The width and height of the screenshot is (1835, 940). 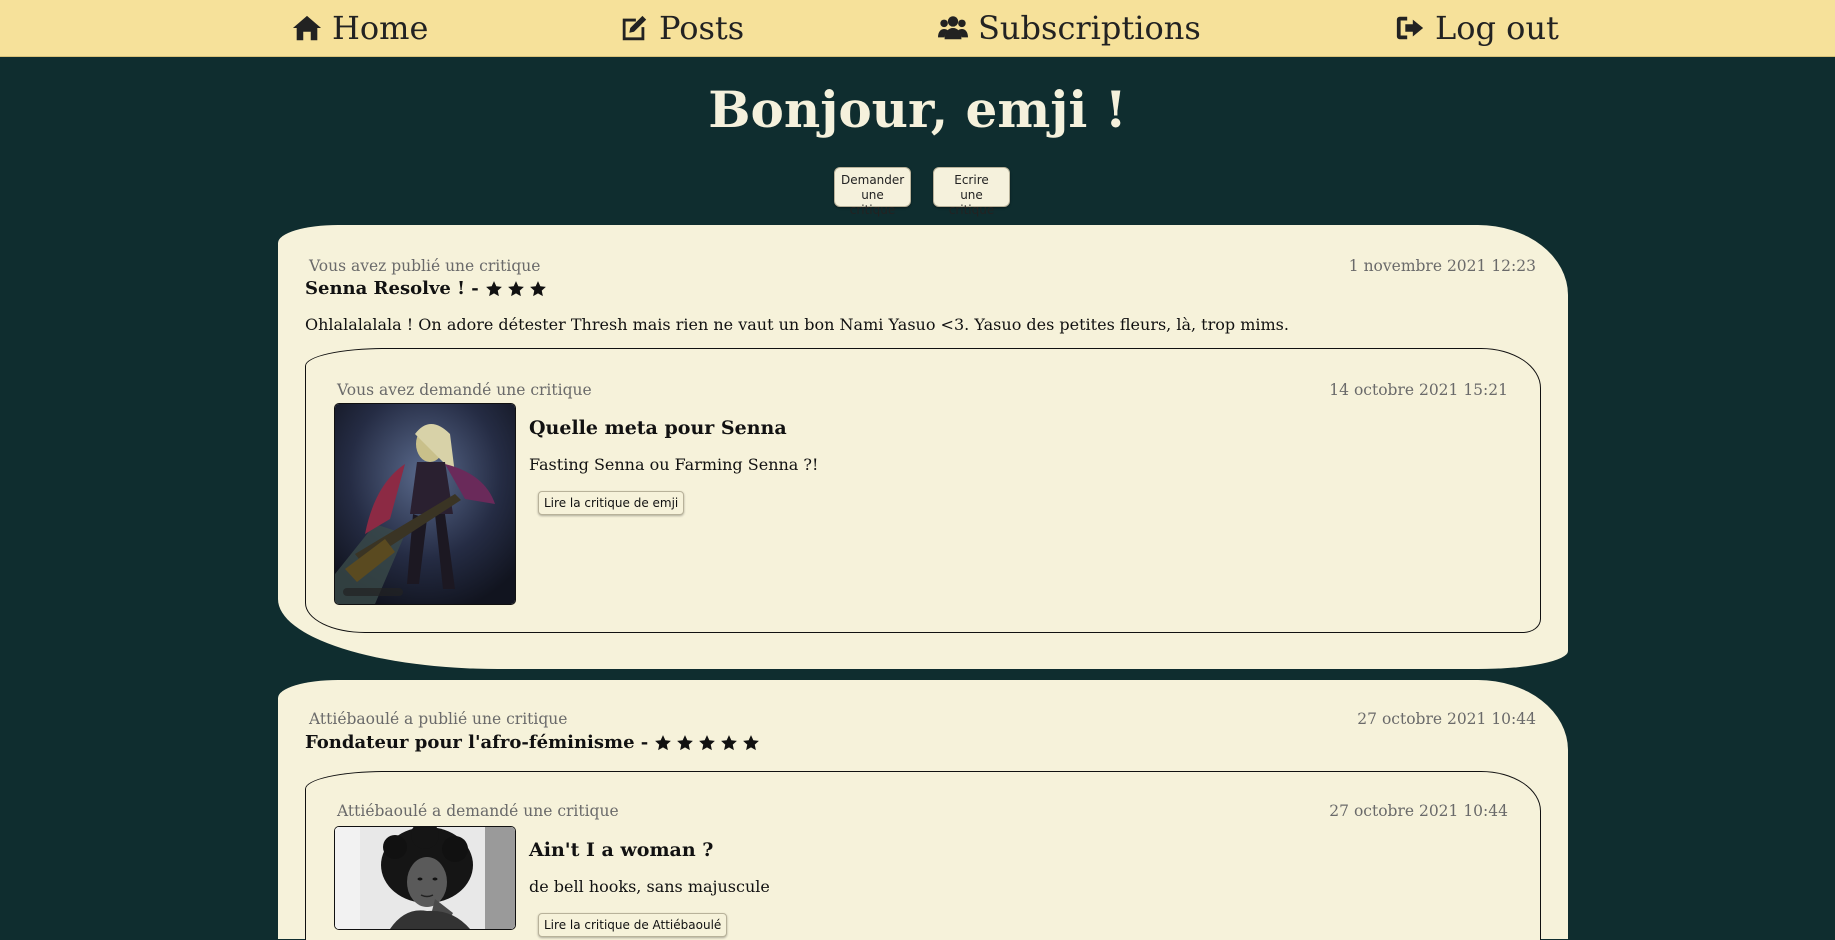 I want to click on nav-logout-label: Log out, so click(x=1497, y=28).